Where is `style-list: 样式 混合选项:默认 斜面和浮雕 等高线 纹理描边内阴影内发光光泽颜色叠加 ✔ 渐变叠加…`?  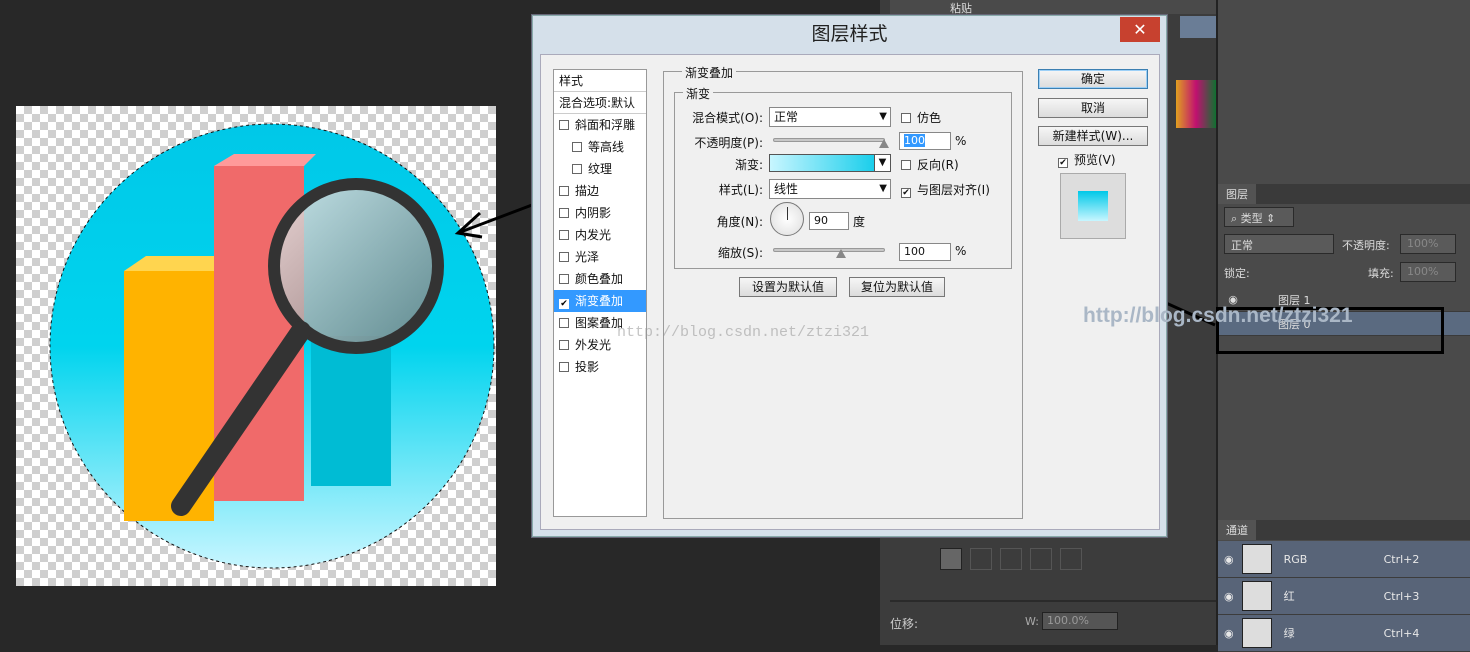 style-list: 样式 混合选项:默认 斜面和浮雕 等高线 纹理描边内阴影内发光光泽颜色叠加 ✔ 渐变叠加… is located at coordinates (600, 293).